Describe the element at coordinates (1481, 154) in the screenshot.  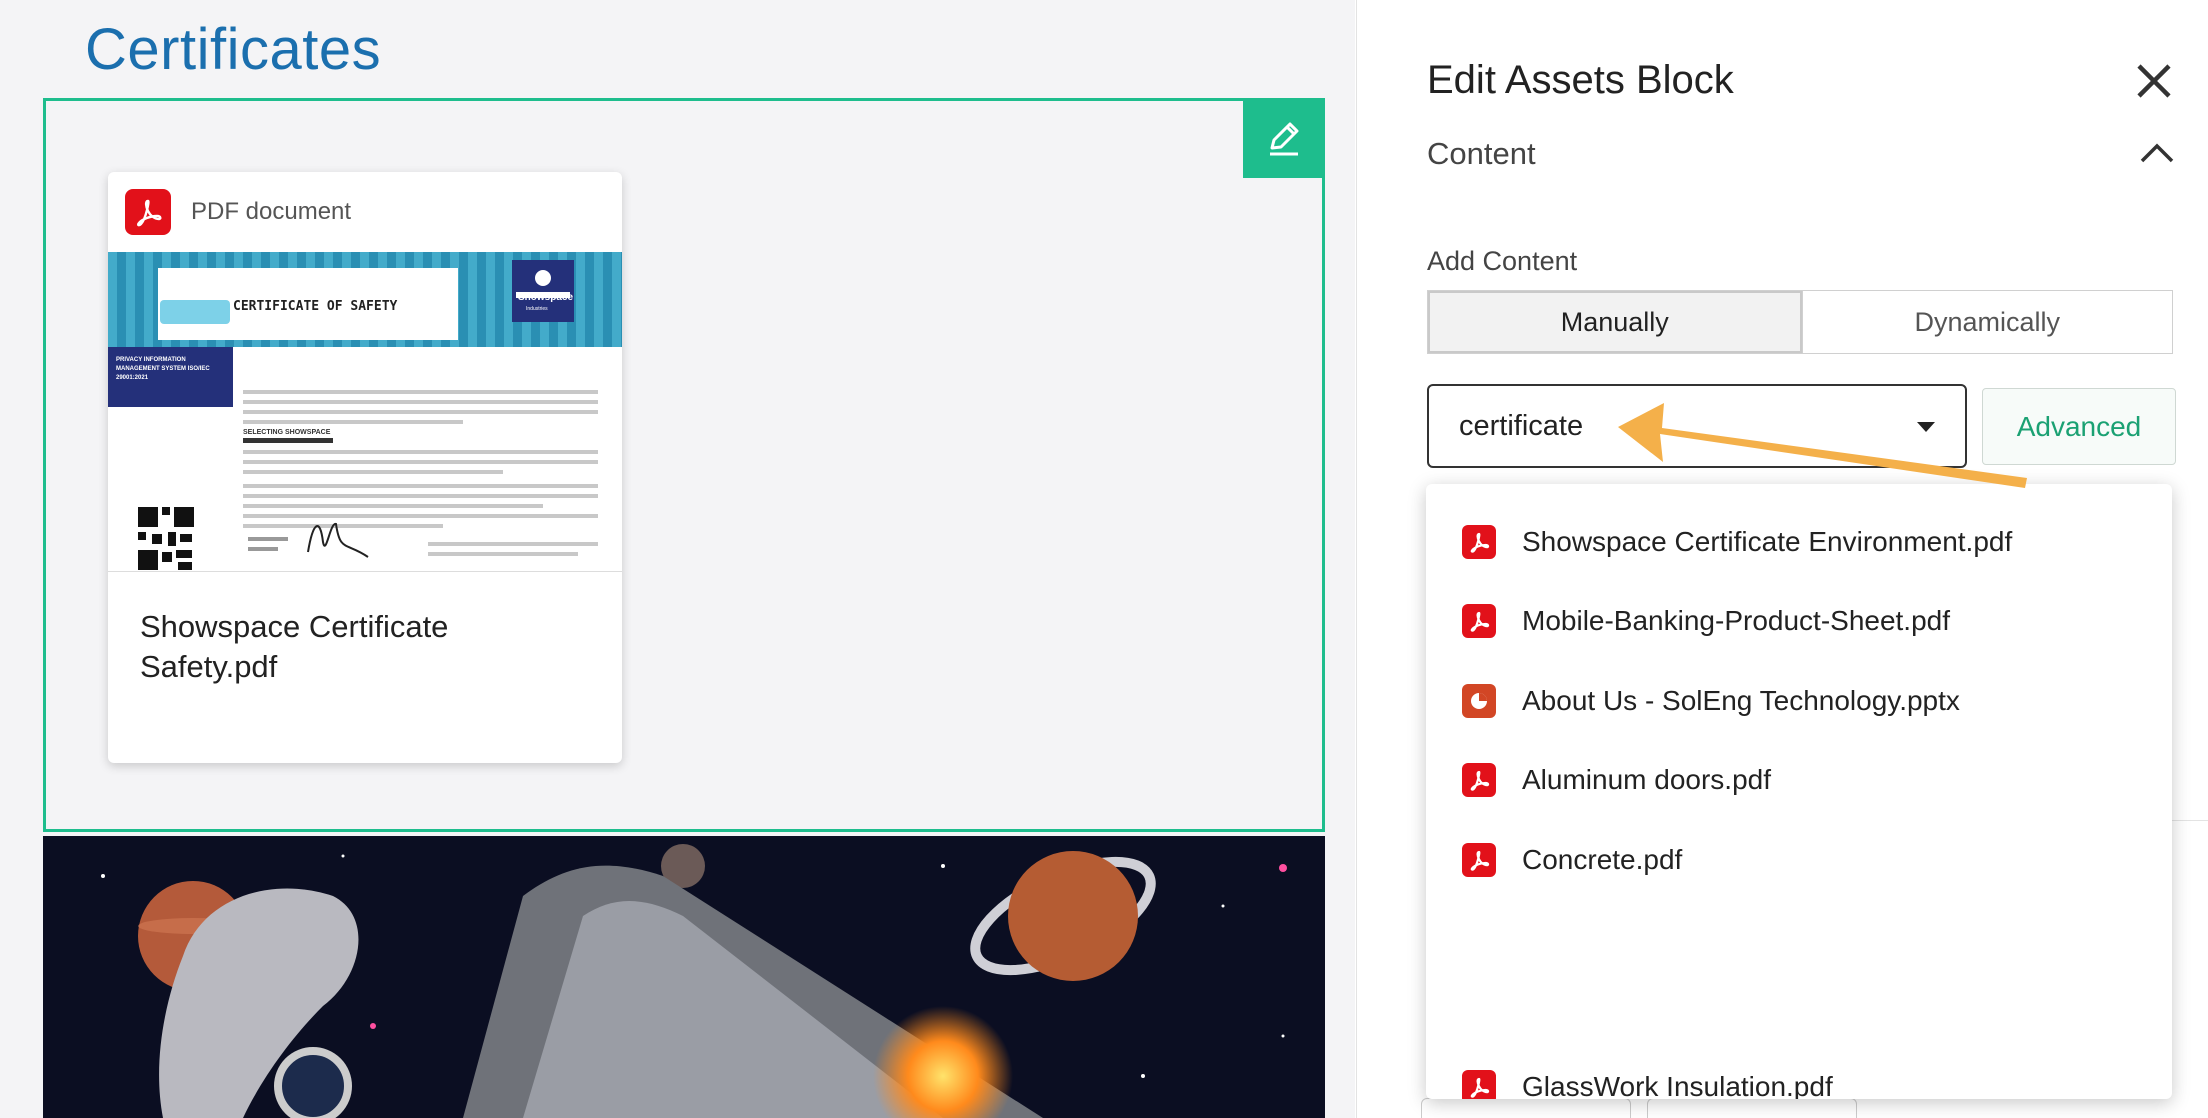
I see `content-section-header: Content` at that location.